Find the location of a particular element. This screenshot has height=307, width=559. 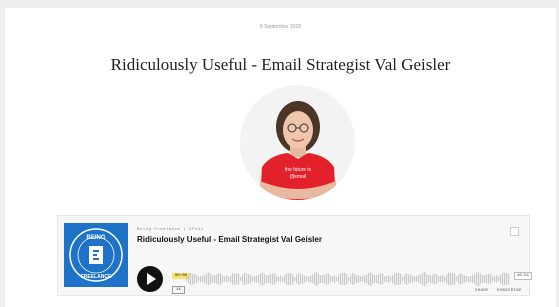

audio-waveform is located at coordinates (348, 279).